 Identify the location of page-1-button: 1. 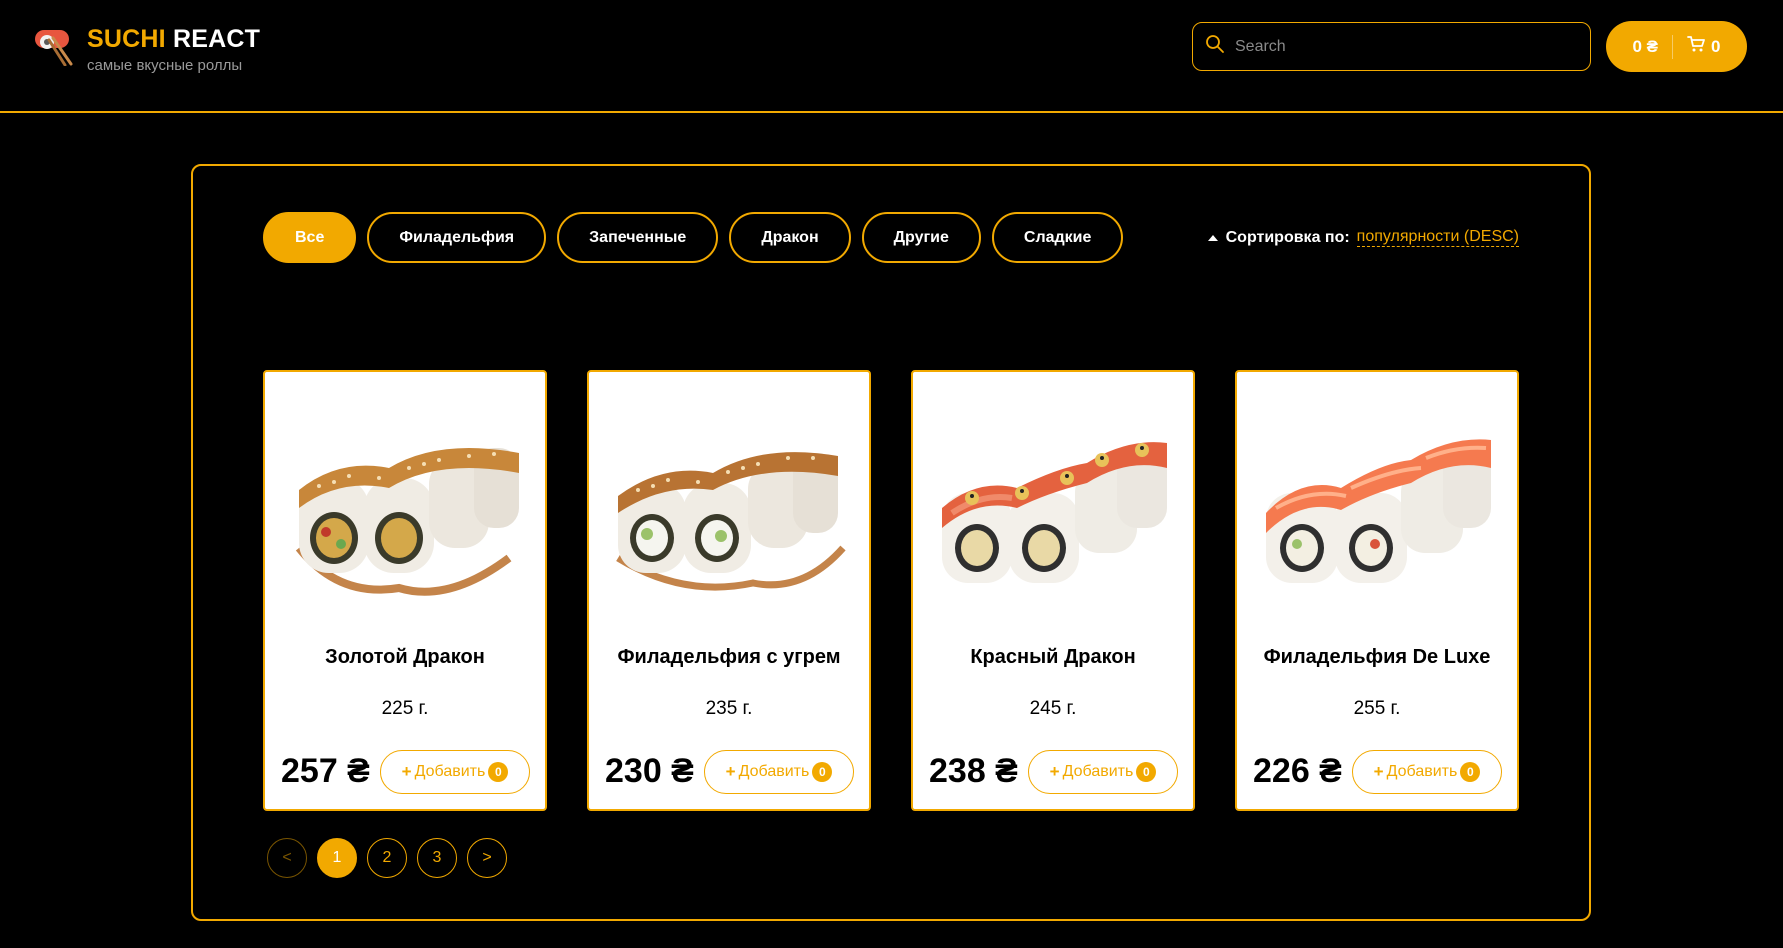
(337, 858).